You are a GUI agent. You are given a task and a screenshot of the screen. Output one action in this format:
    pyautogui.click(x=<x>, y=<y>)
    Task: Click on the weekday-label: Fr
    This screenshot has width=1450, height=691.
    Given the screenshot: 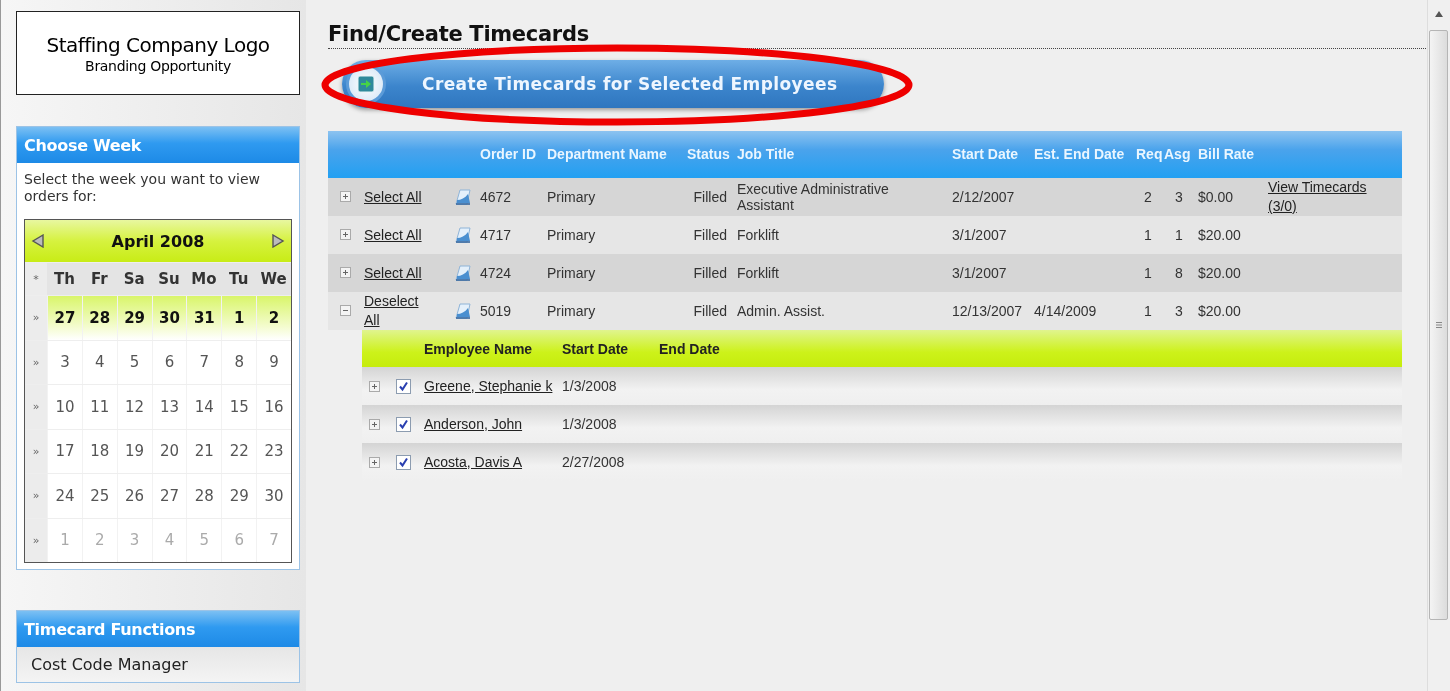 What is the action you would take?
    pyautogui.click(x=99, y=279)
    